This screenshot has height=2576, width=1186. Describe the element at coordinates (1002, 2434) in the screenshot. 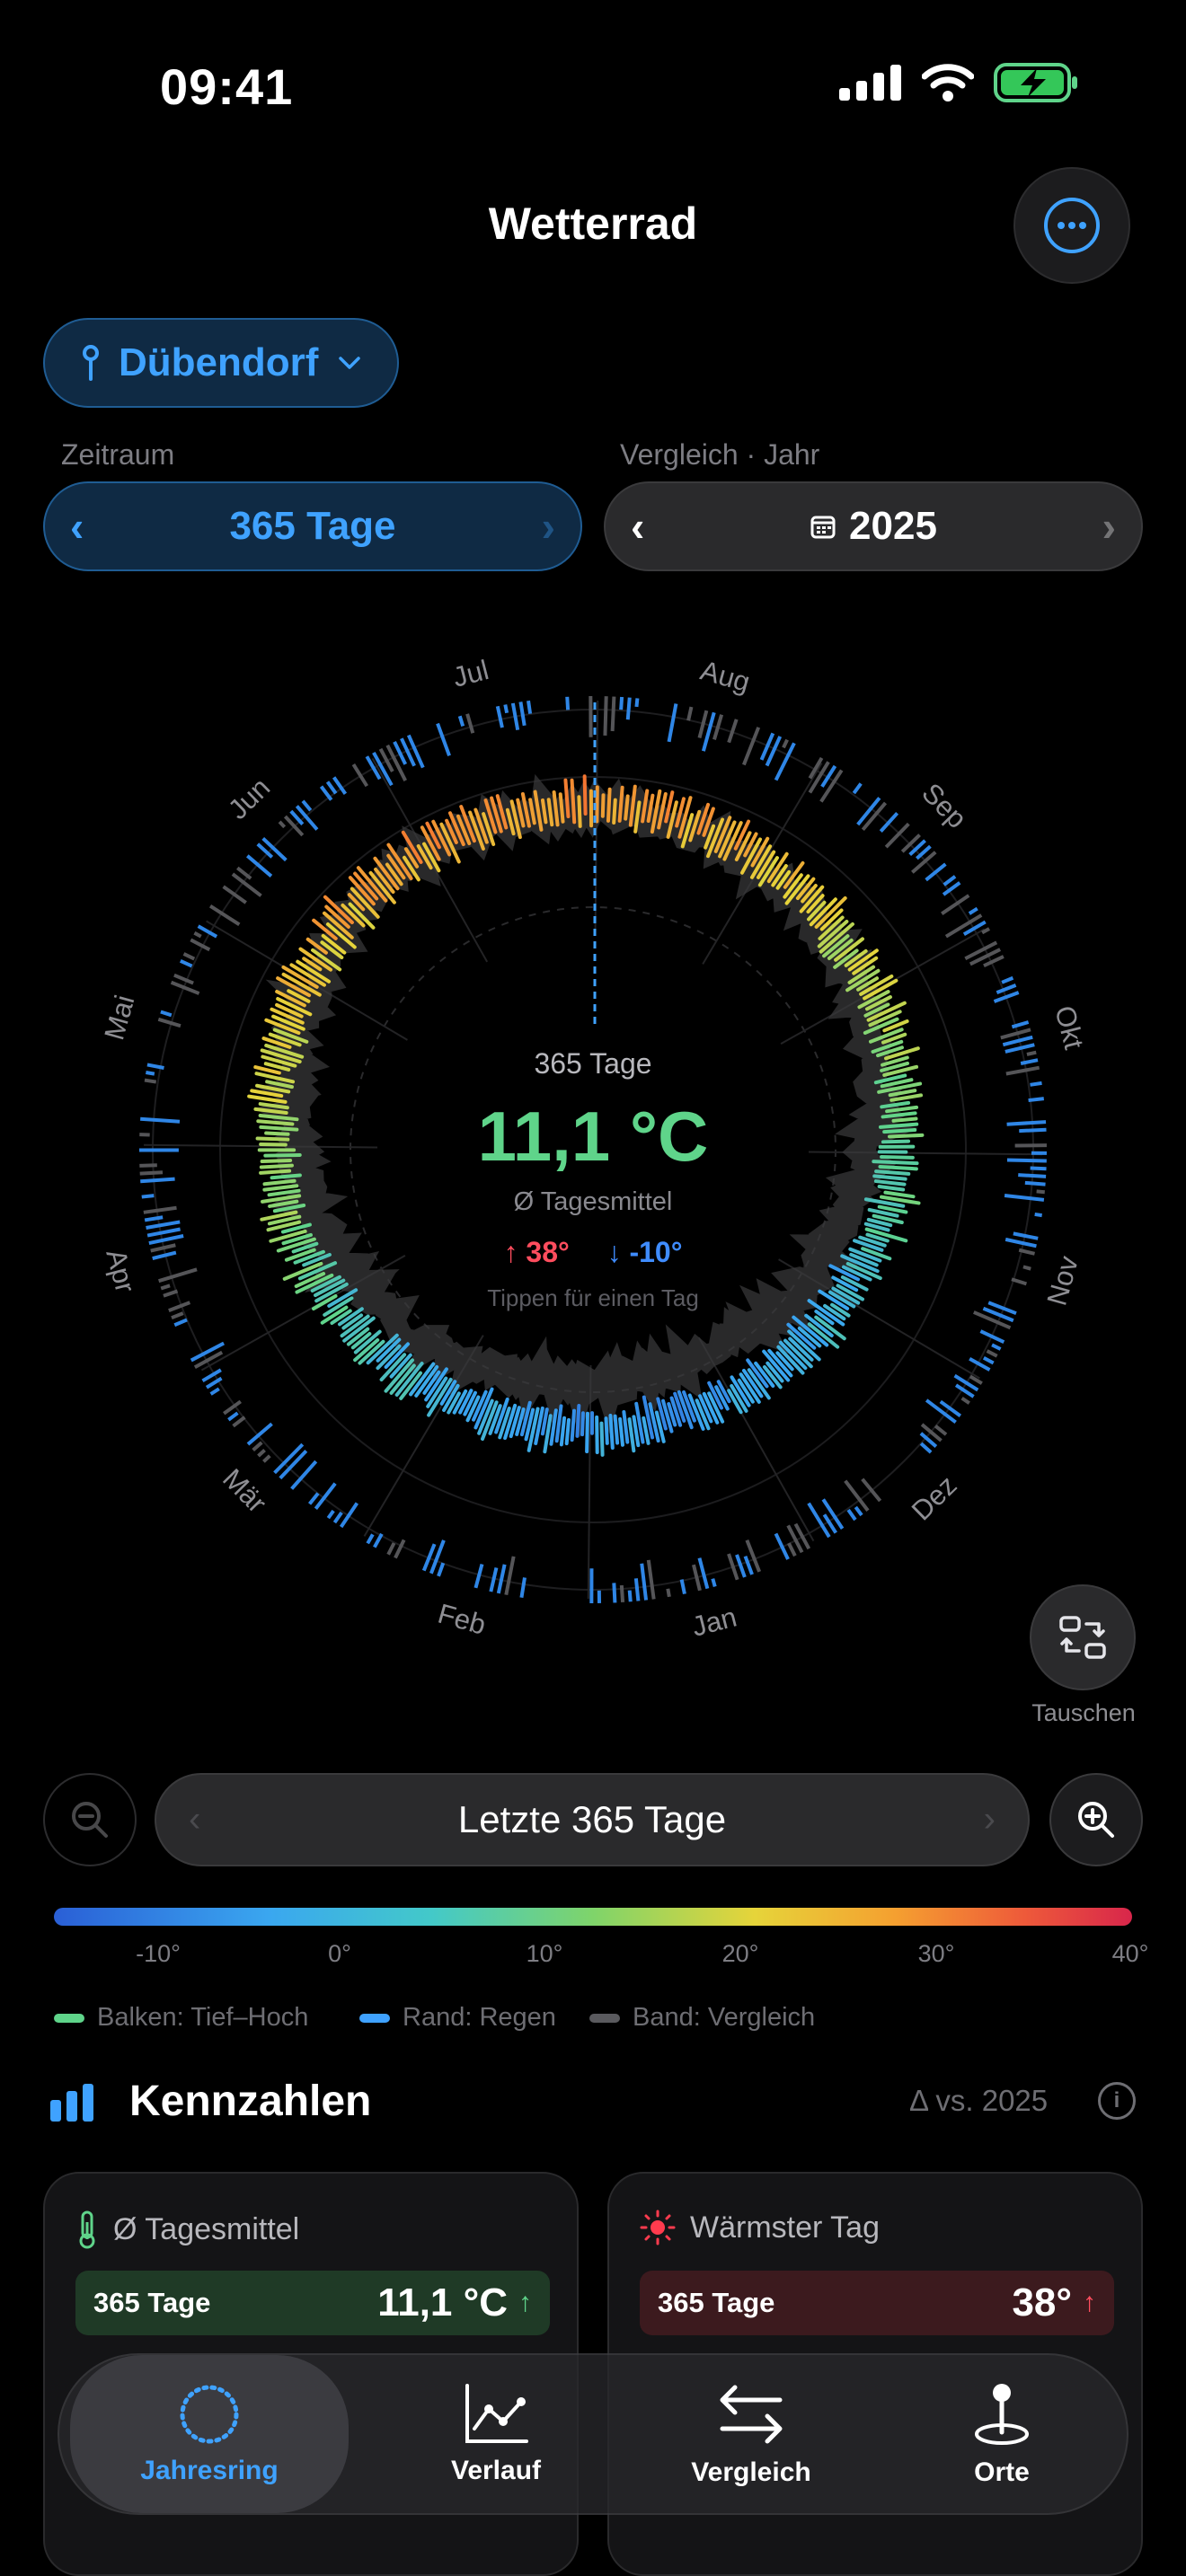

I see `tab-orte: Orte` at that location.